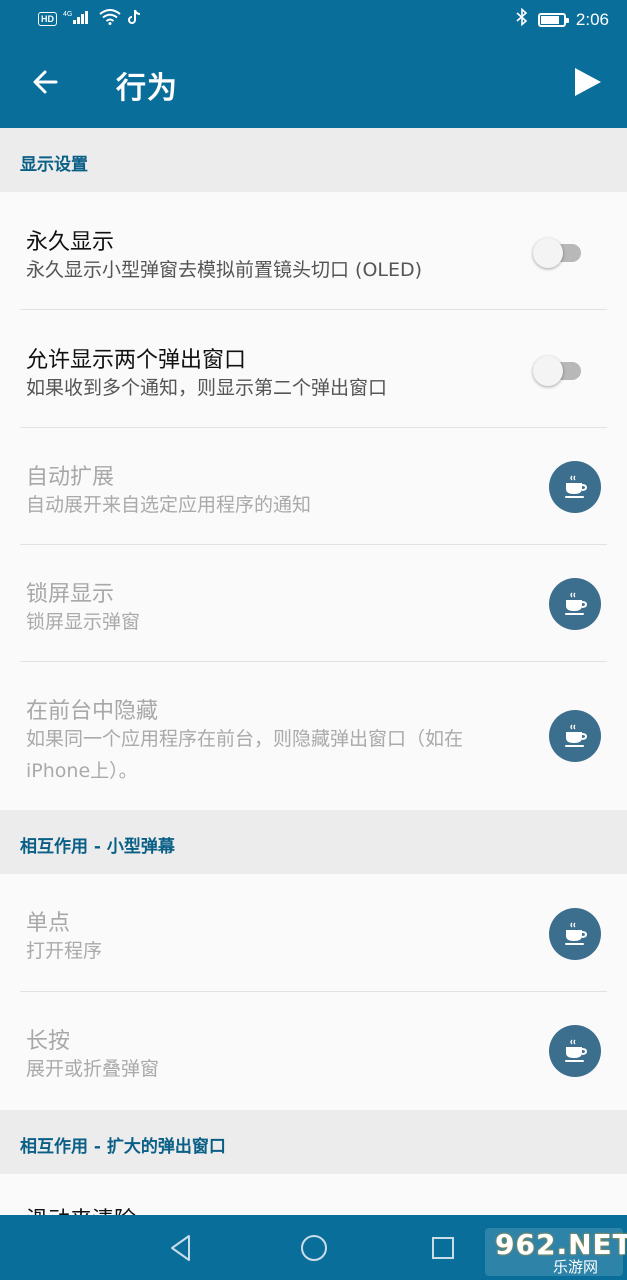  I want to click on setting-title: 自动扩展, so click(70, 477).